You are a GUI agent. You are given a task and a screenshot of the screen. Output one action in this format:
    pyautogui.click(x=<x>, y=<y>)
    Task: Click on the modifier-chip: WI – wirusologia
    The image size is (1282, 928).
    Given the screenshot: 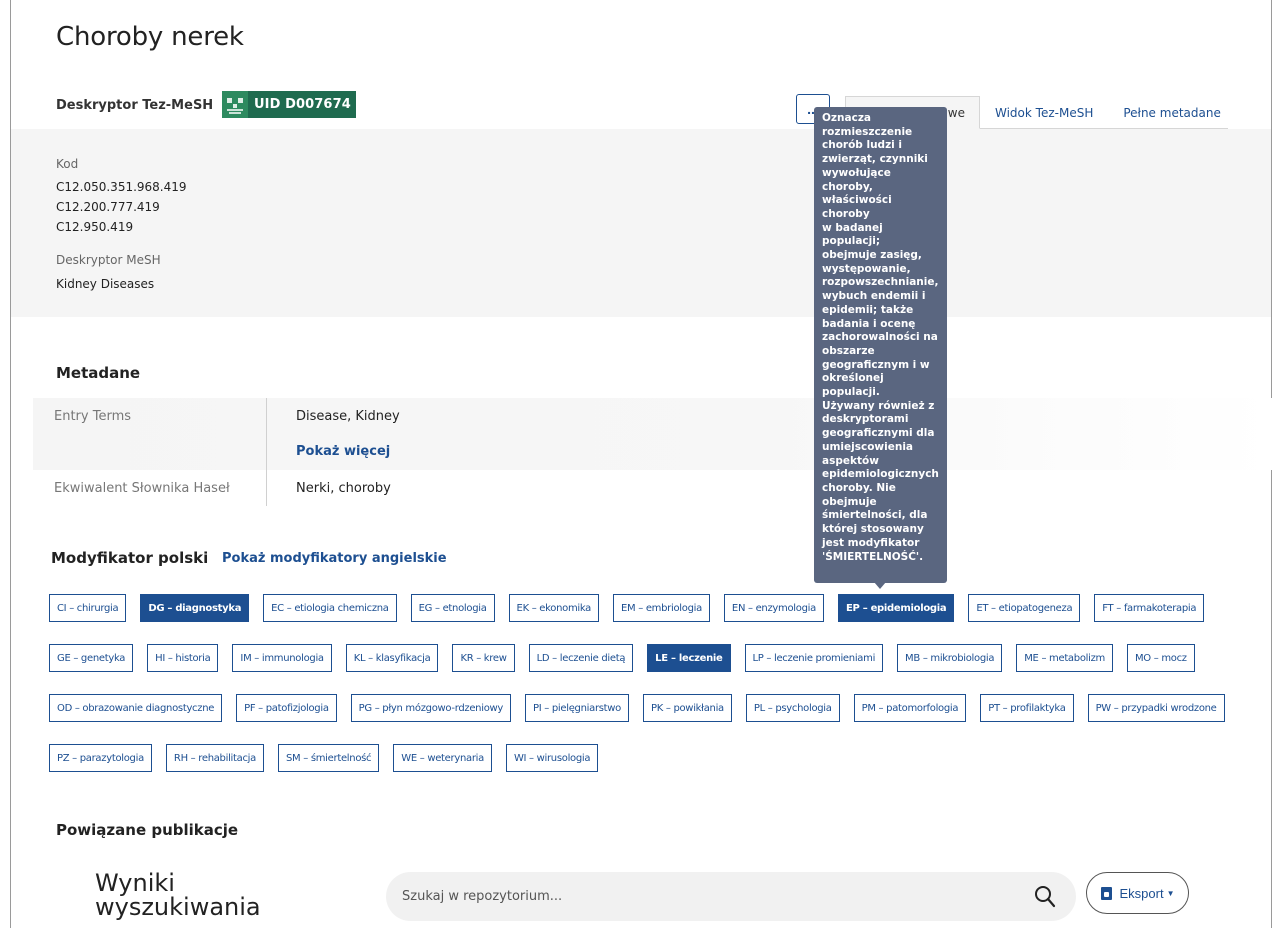 What is the action you would take?
    pyautogui.click(x=552, y=758)
    